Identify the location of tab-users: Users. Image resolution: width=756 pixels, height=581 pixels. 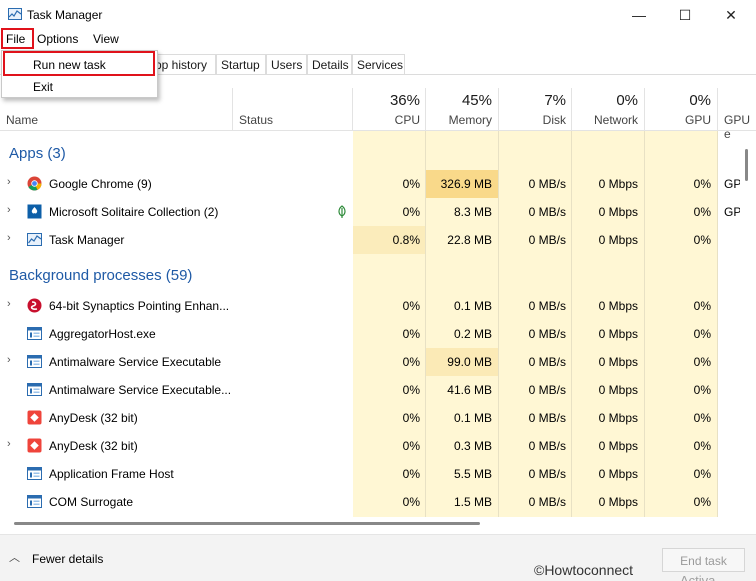
(286, 64).